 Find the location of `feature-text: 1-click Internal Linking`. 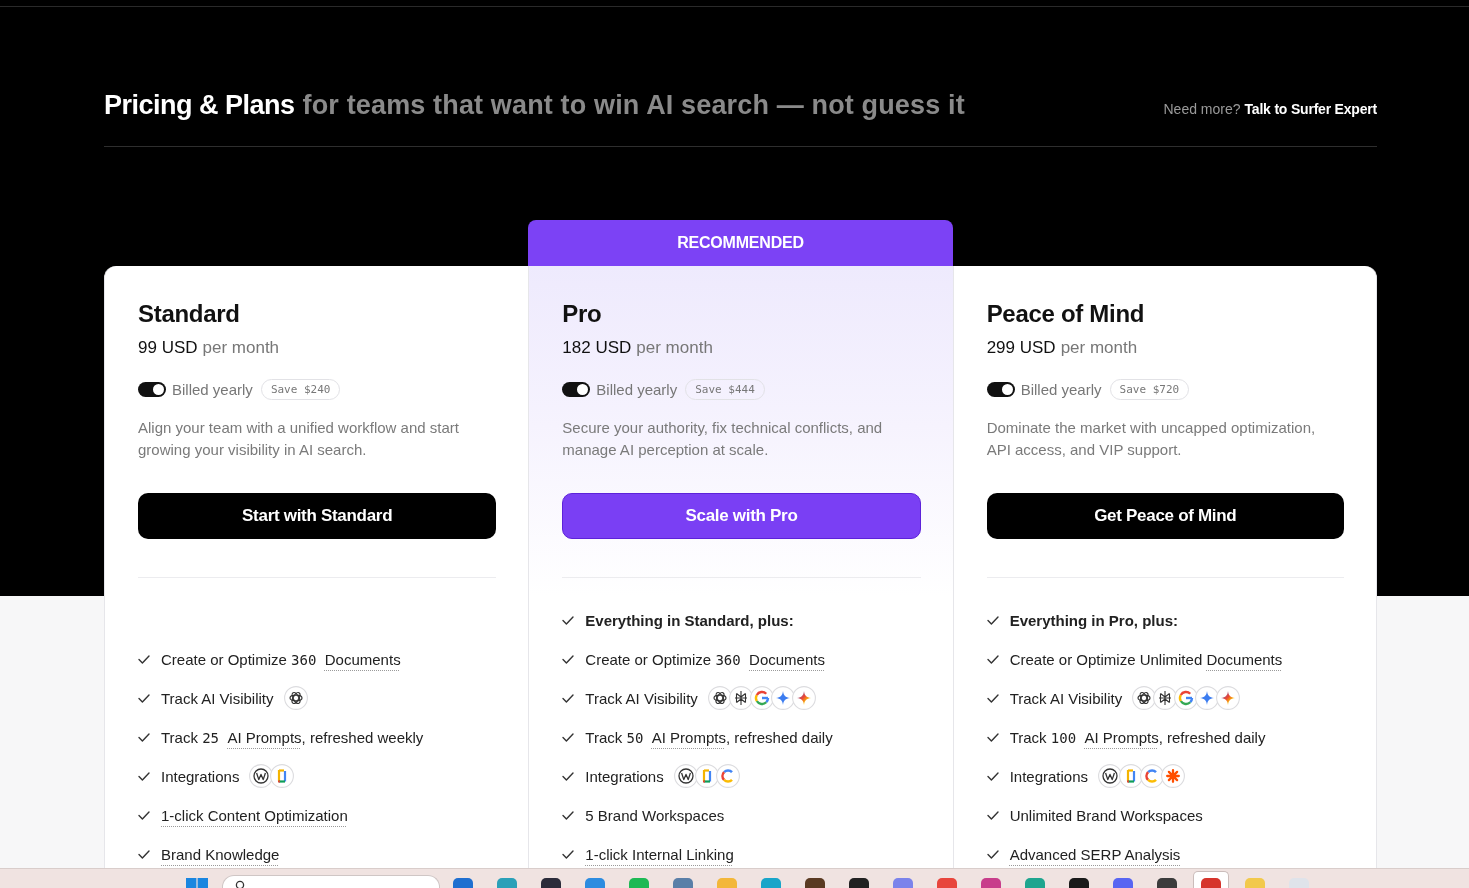

feature-text: 1-click Internal Linking is located at coordinates (659, 854).